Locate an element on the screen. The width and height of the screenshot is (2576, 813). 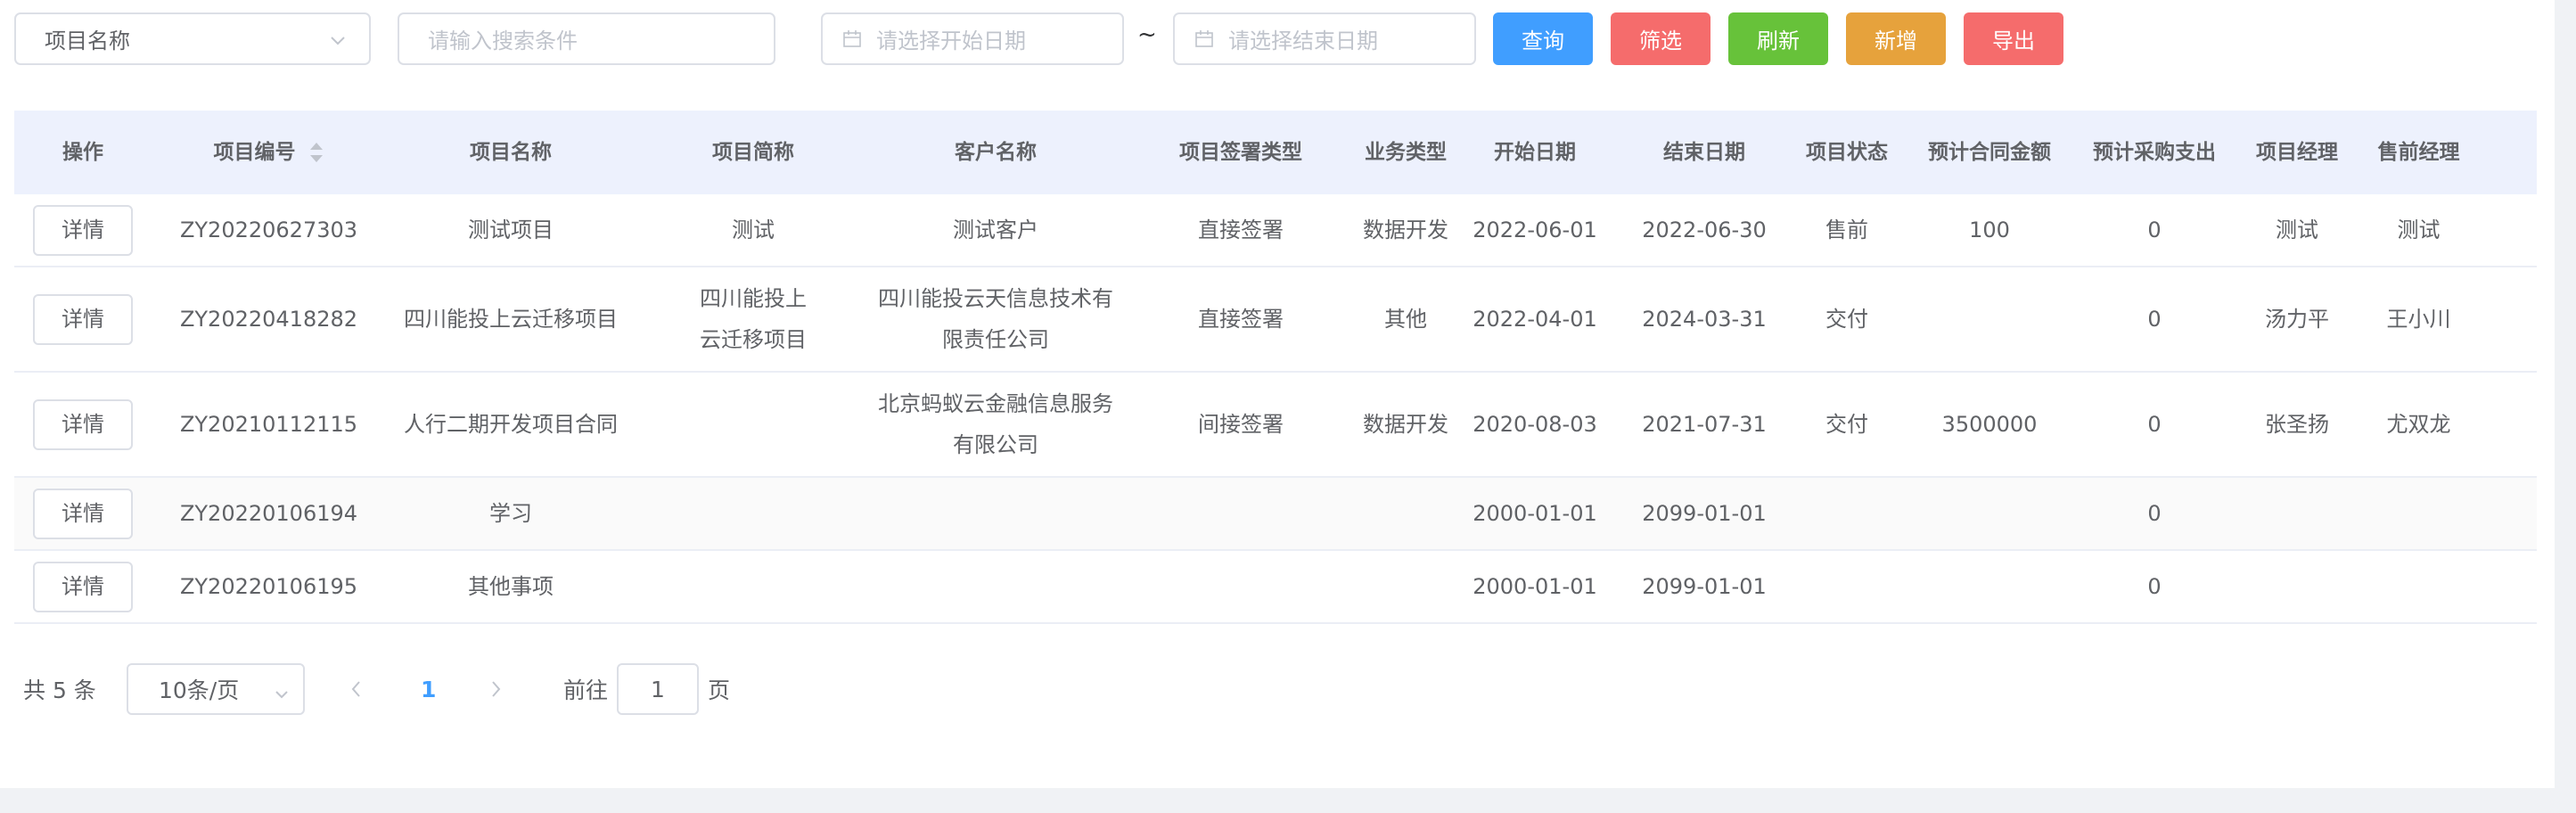
goto-page-input: 1 is located at coordinates (658, 689).